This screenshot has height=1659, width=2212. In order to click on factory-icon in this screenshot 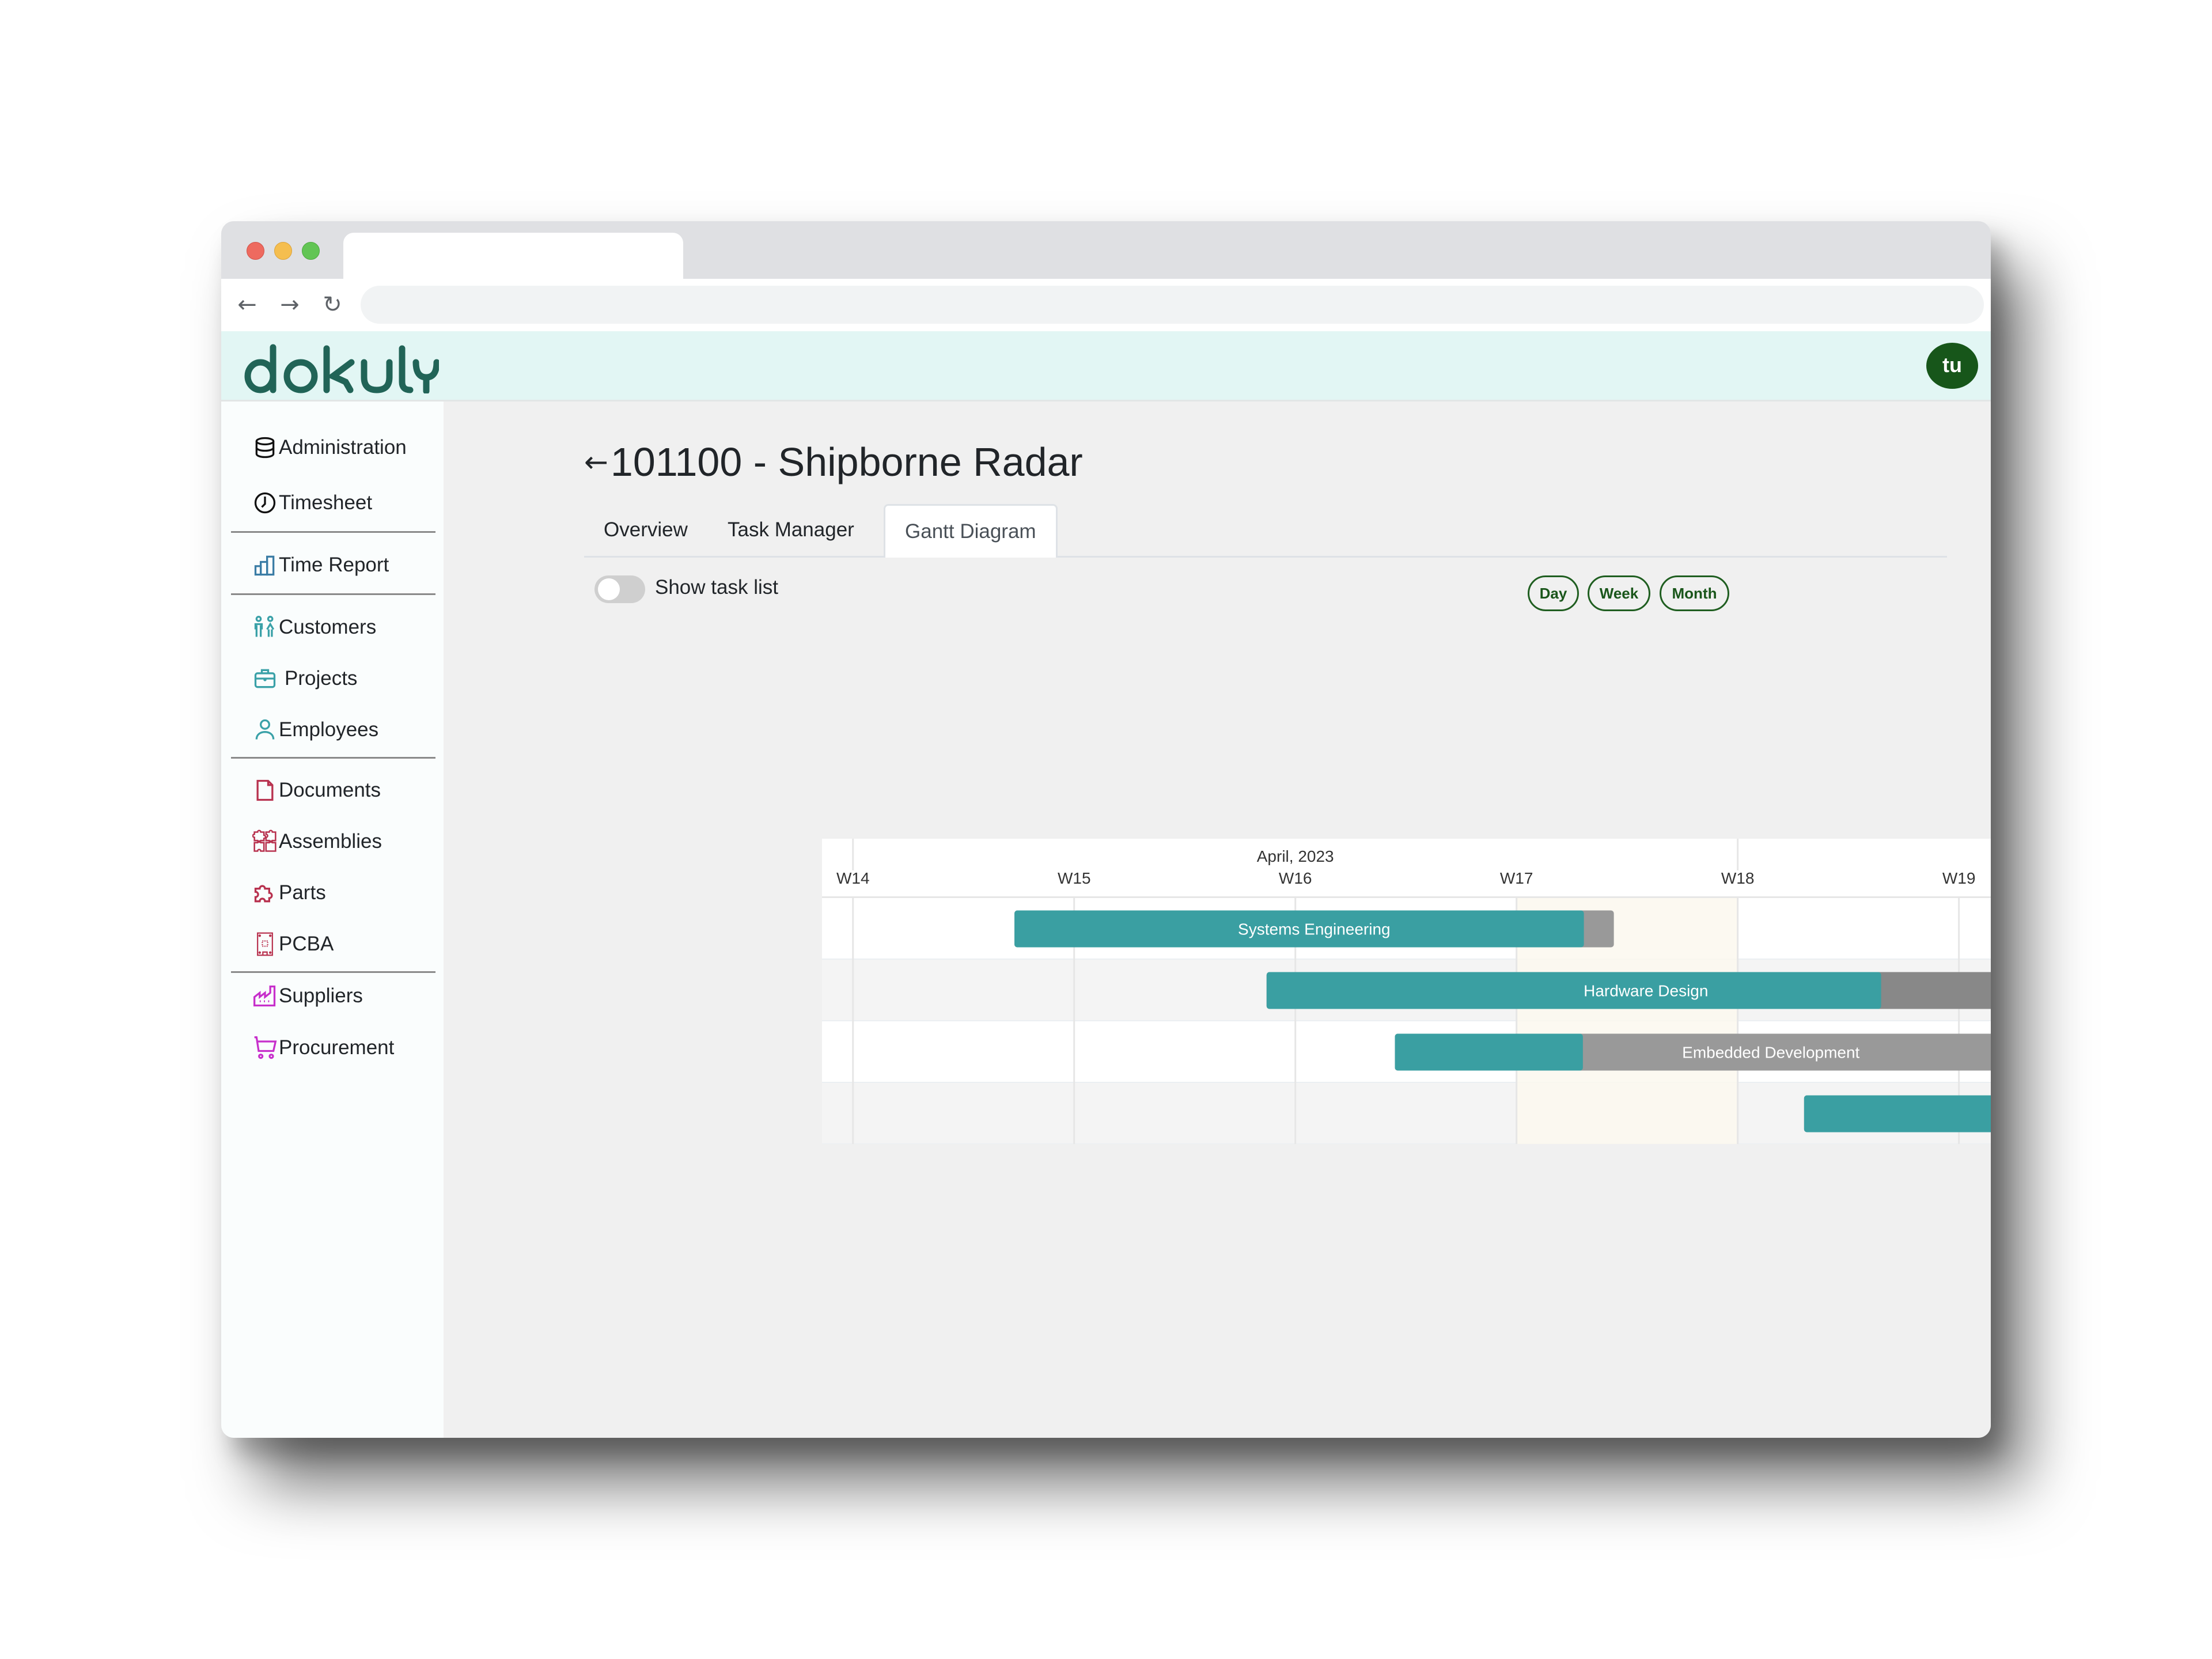, I will do `click(264, 996)`.